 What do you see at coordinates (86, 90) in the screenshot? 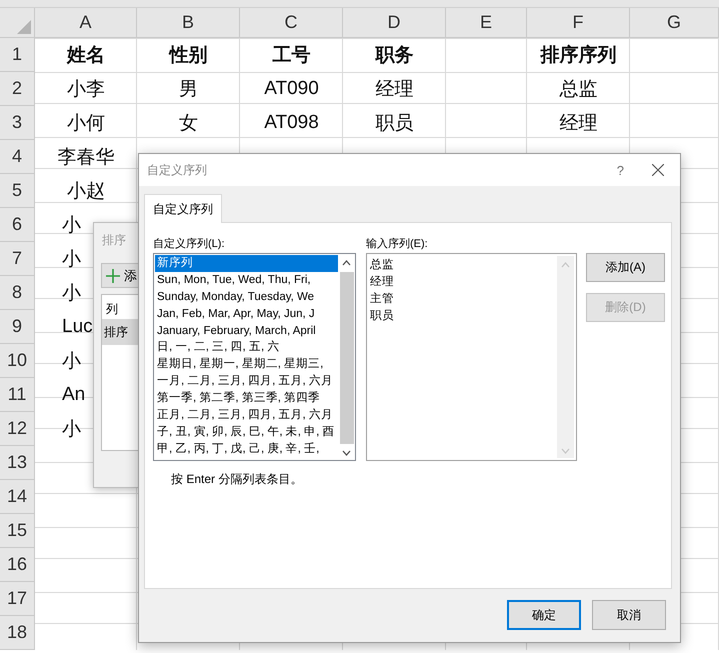
I see `table-cell-text: 小李` at bounding box center [86, 90].